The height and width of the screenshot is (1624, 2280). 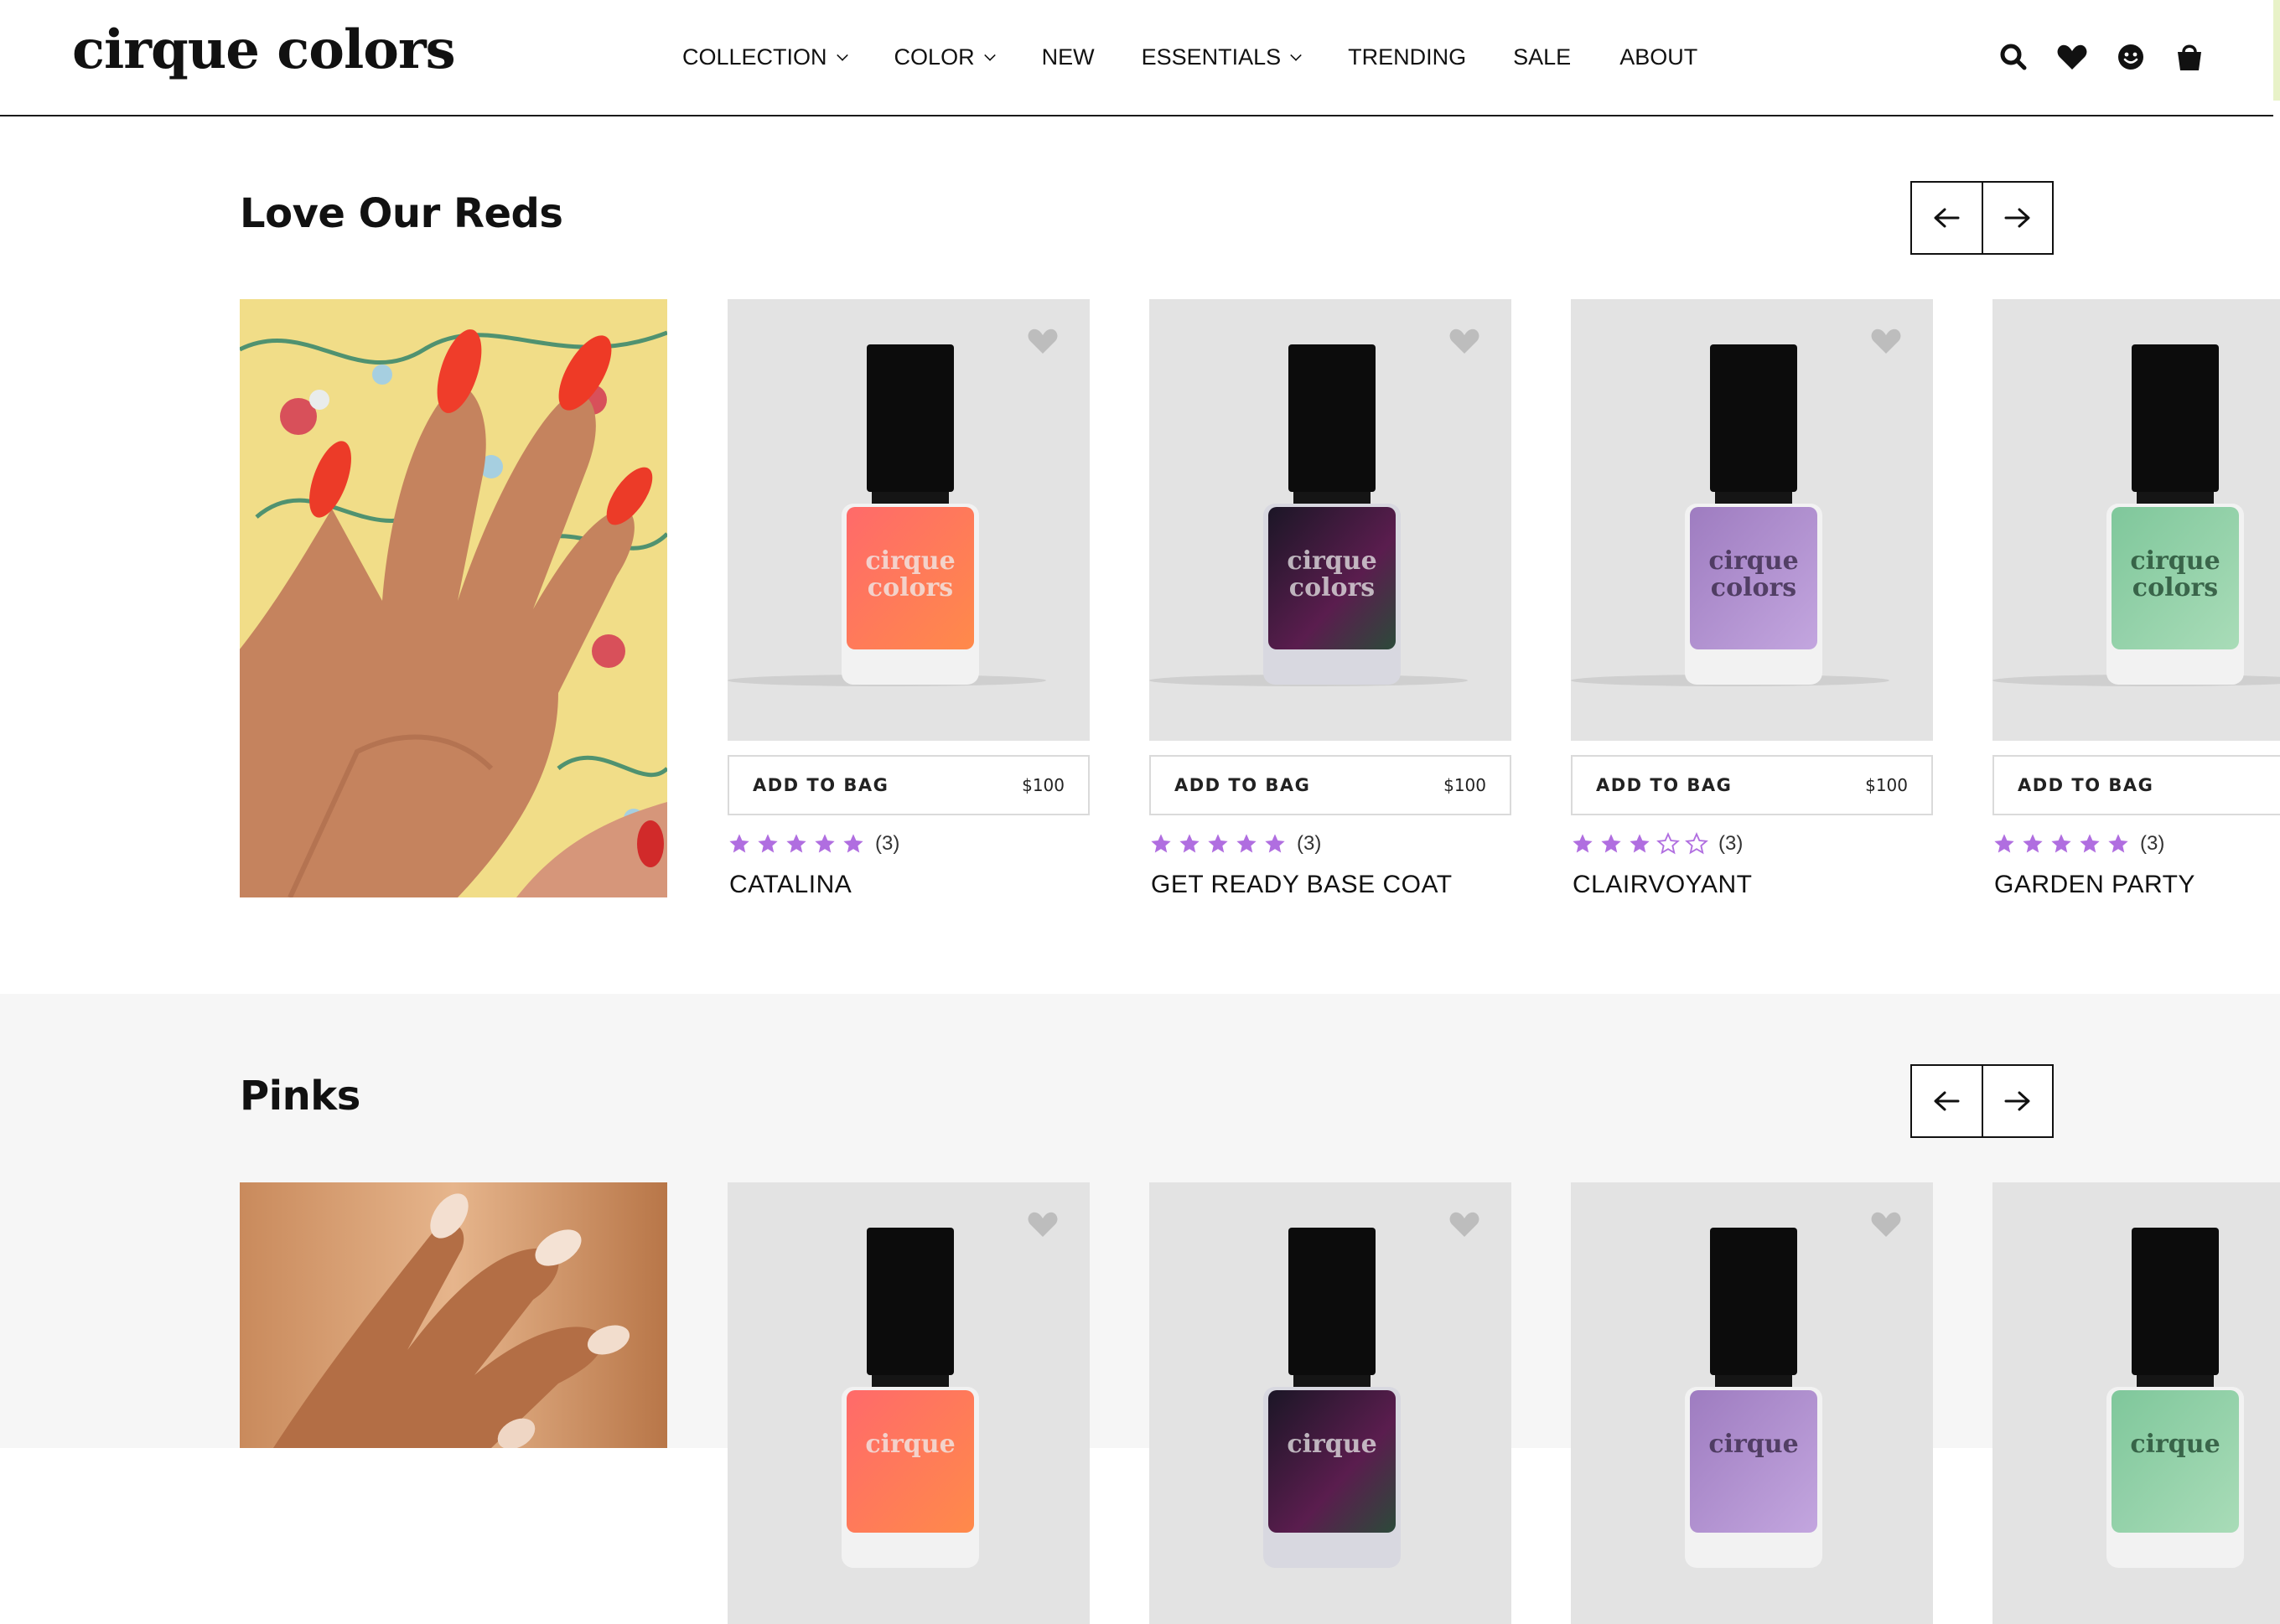 I want to click on nav-about: ABOUT, so click(x=1658, y=57).